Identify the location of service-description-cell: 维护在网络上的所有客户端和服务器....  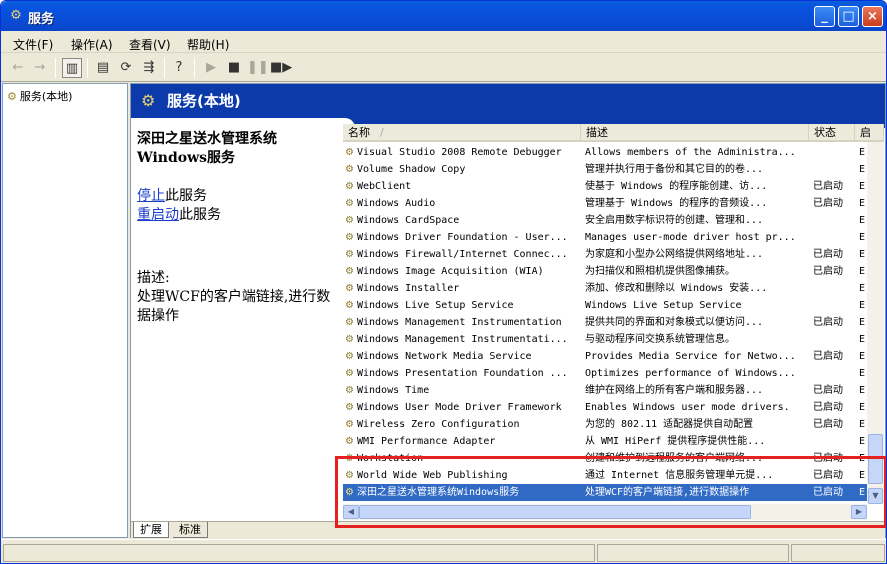
(674, 390).